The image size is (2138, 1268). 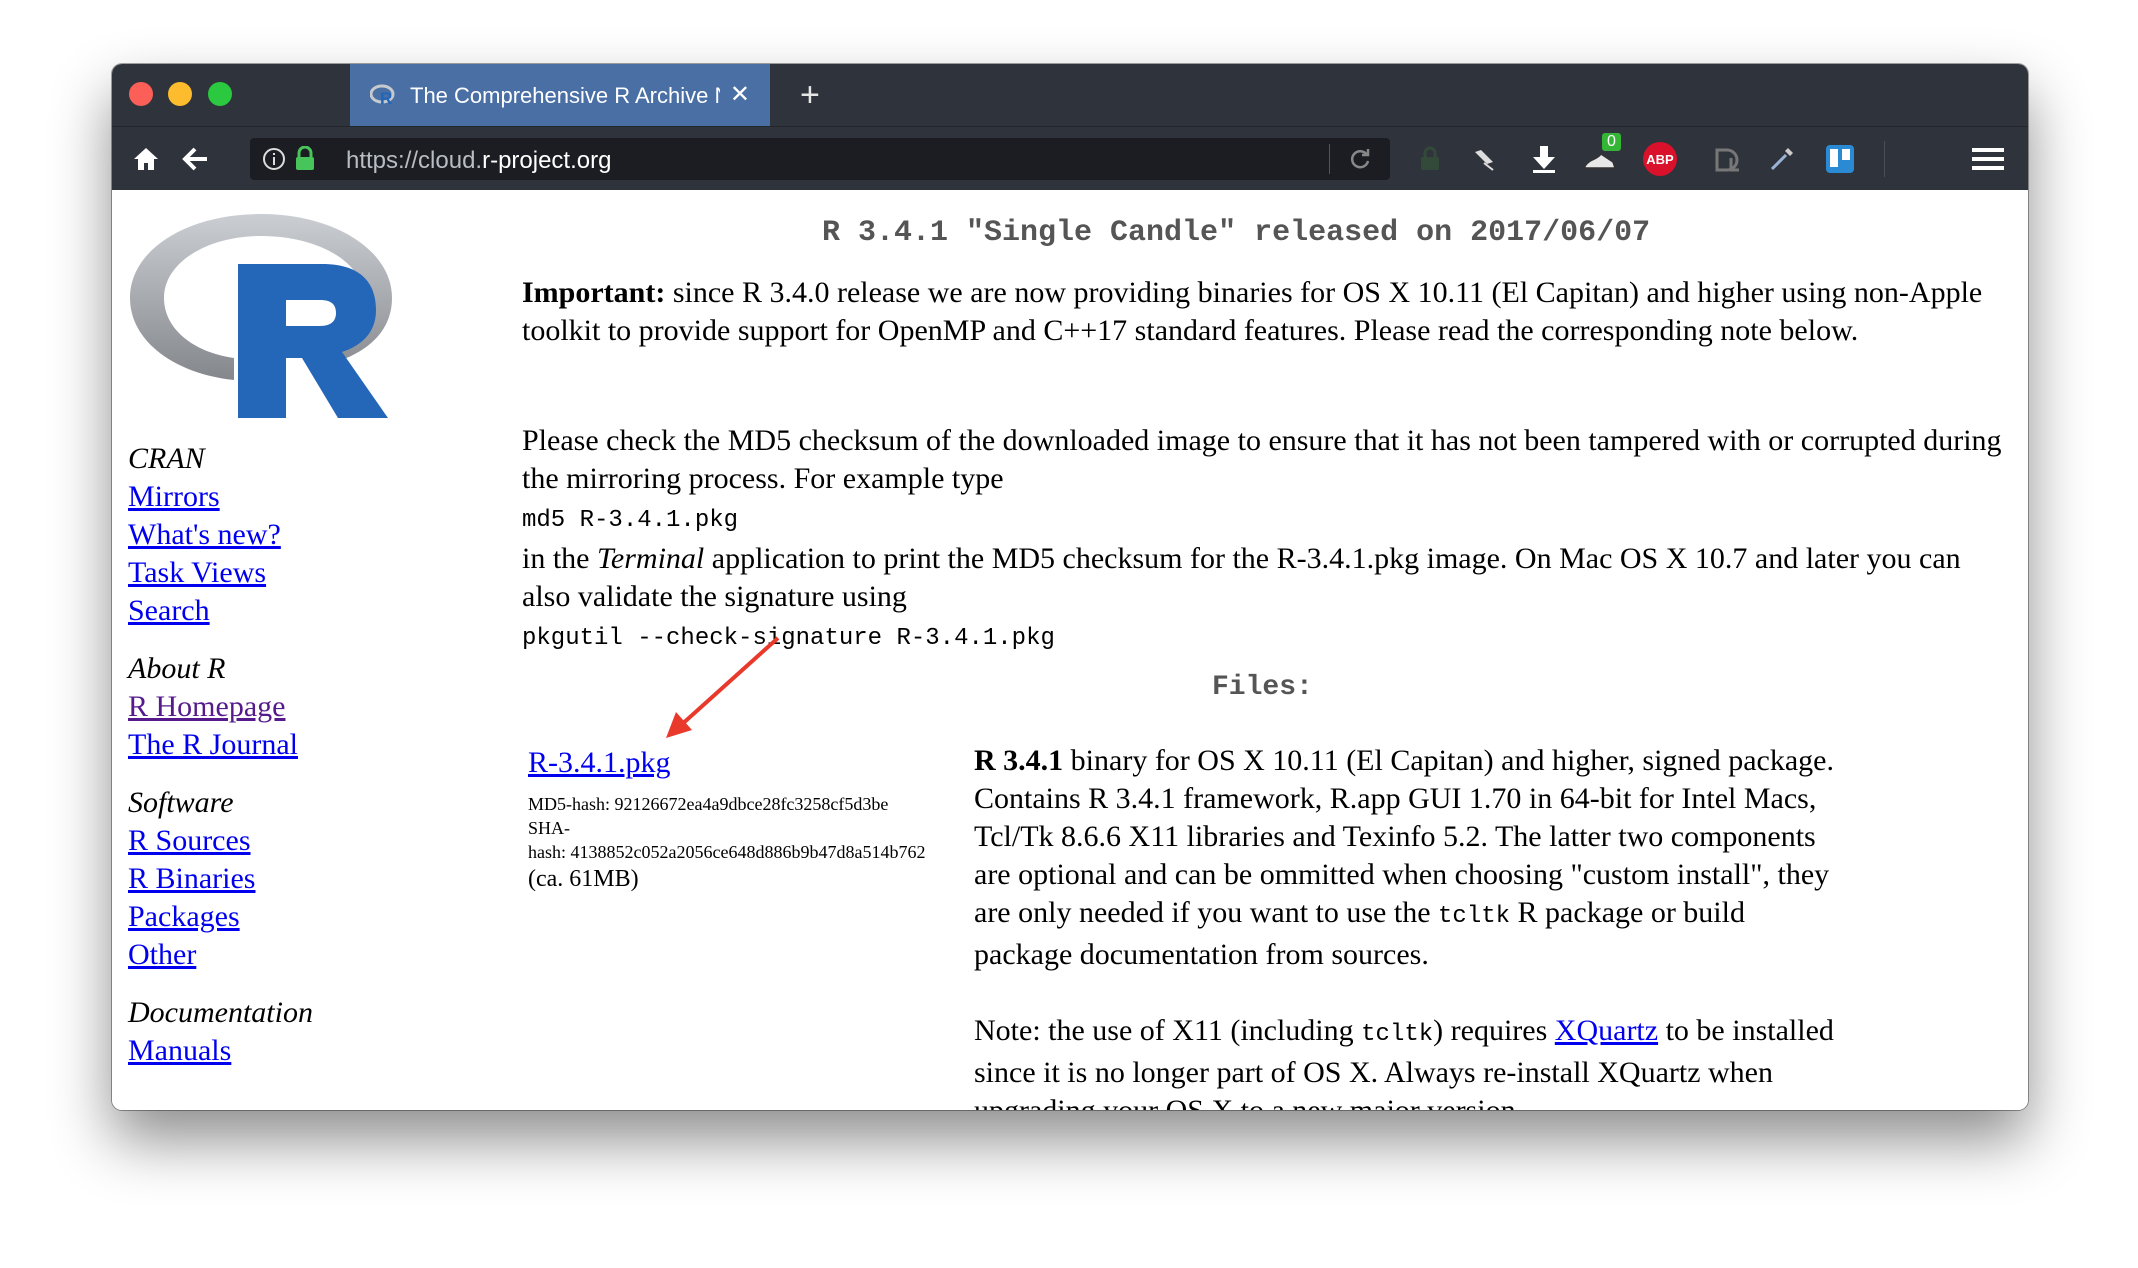 I want to click on trello-icon, so click(x=1840, y=159).